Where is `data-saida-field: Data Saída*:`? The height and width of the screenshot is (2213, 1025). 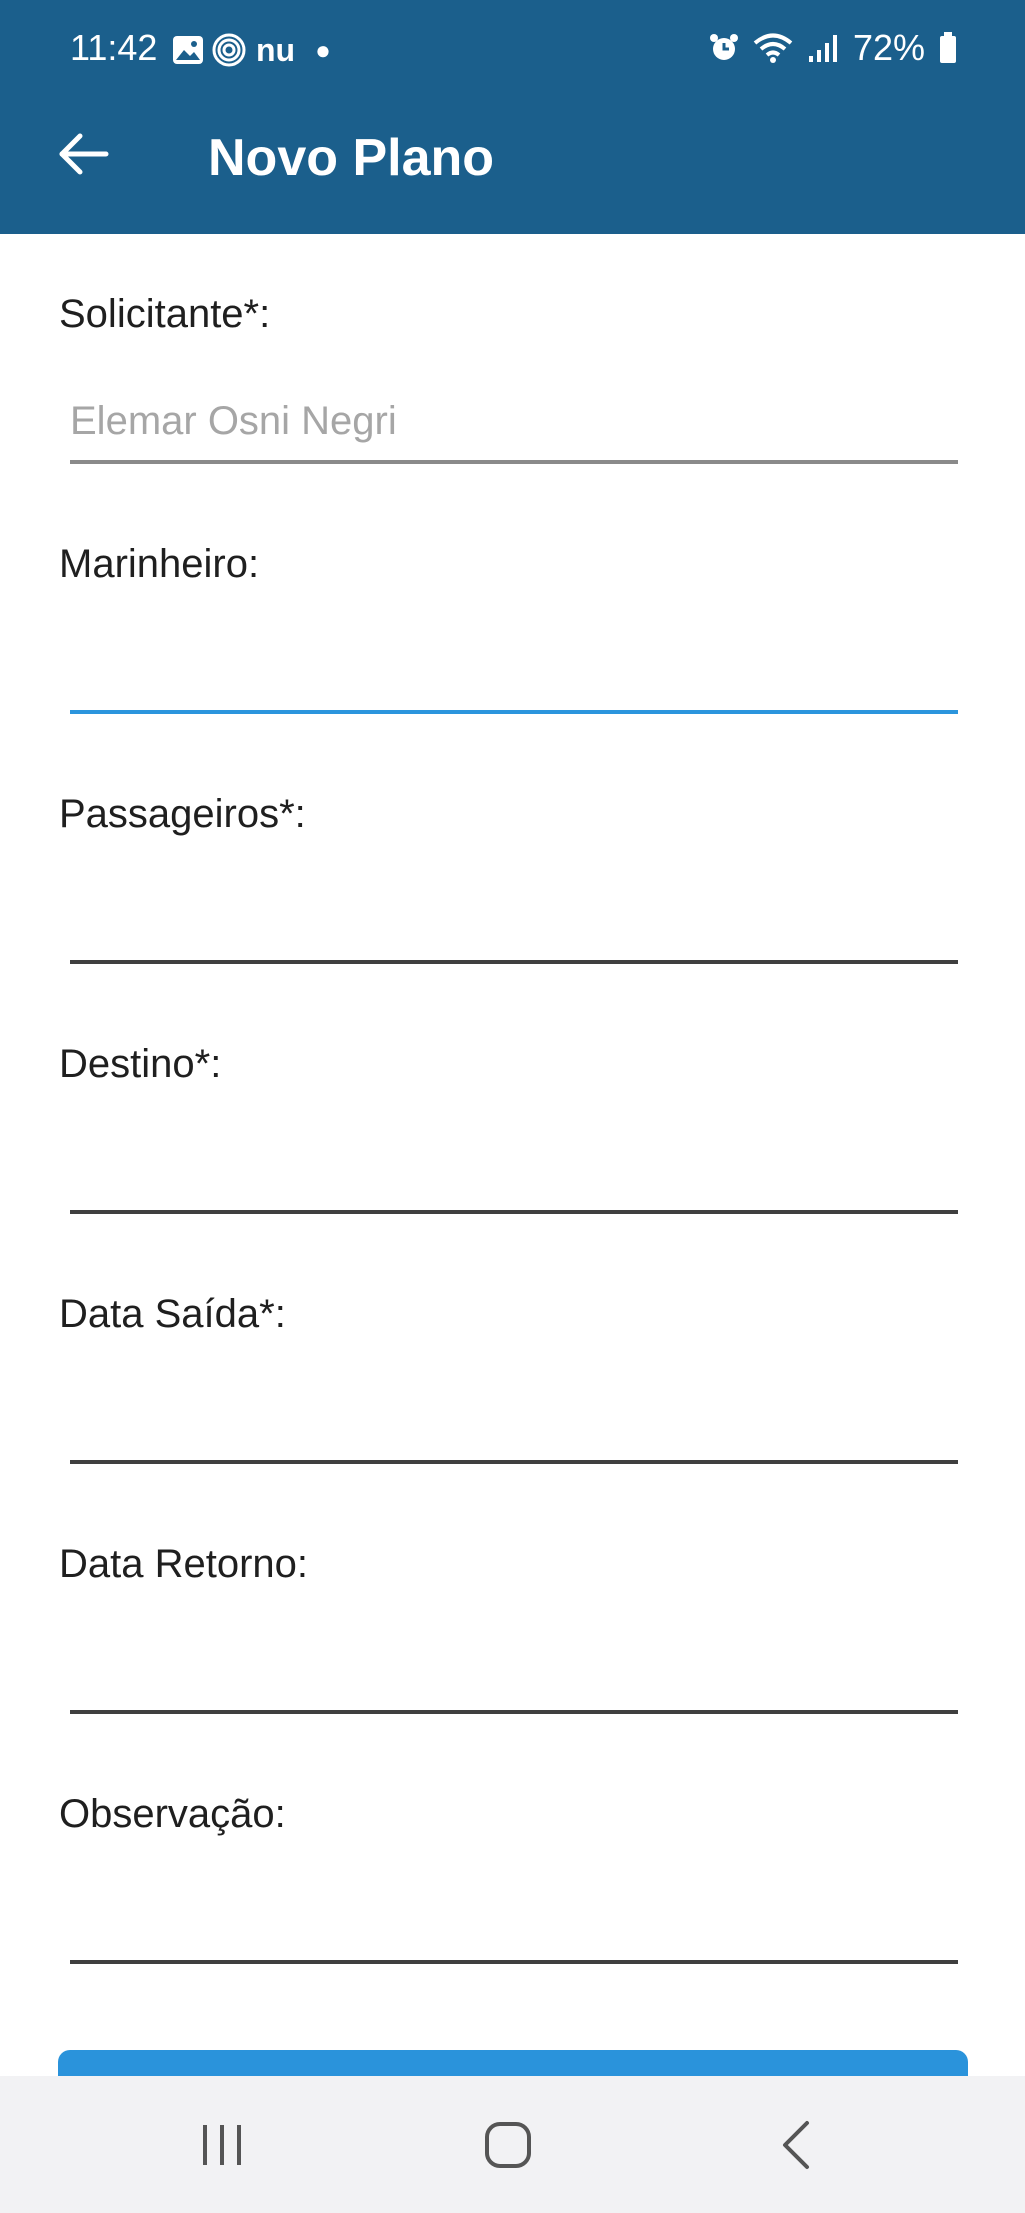 data-saida-field: Data Saída*: is located at coordinates (512, 1359).